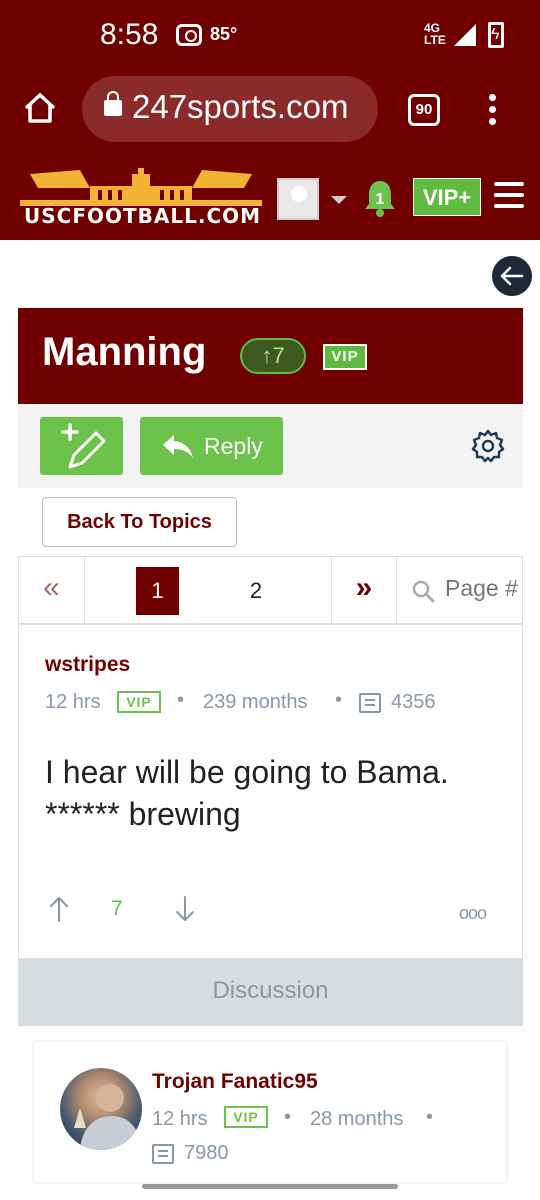  Describe the element at coordinates (270, 200) in the screenshot. I see `site-header: USCFOOTBALL.COM 1 VIP+` at that location.